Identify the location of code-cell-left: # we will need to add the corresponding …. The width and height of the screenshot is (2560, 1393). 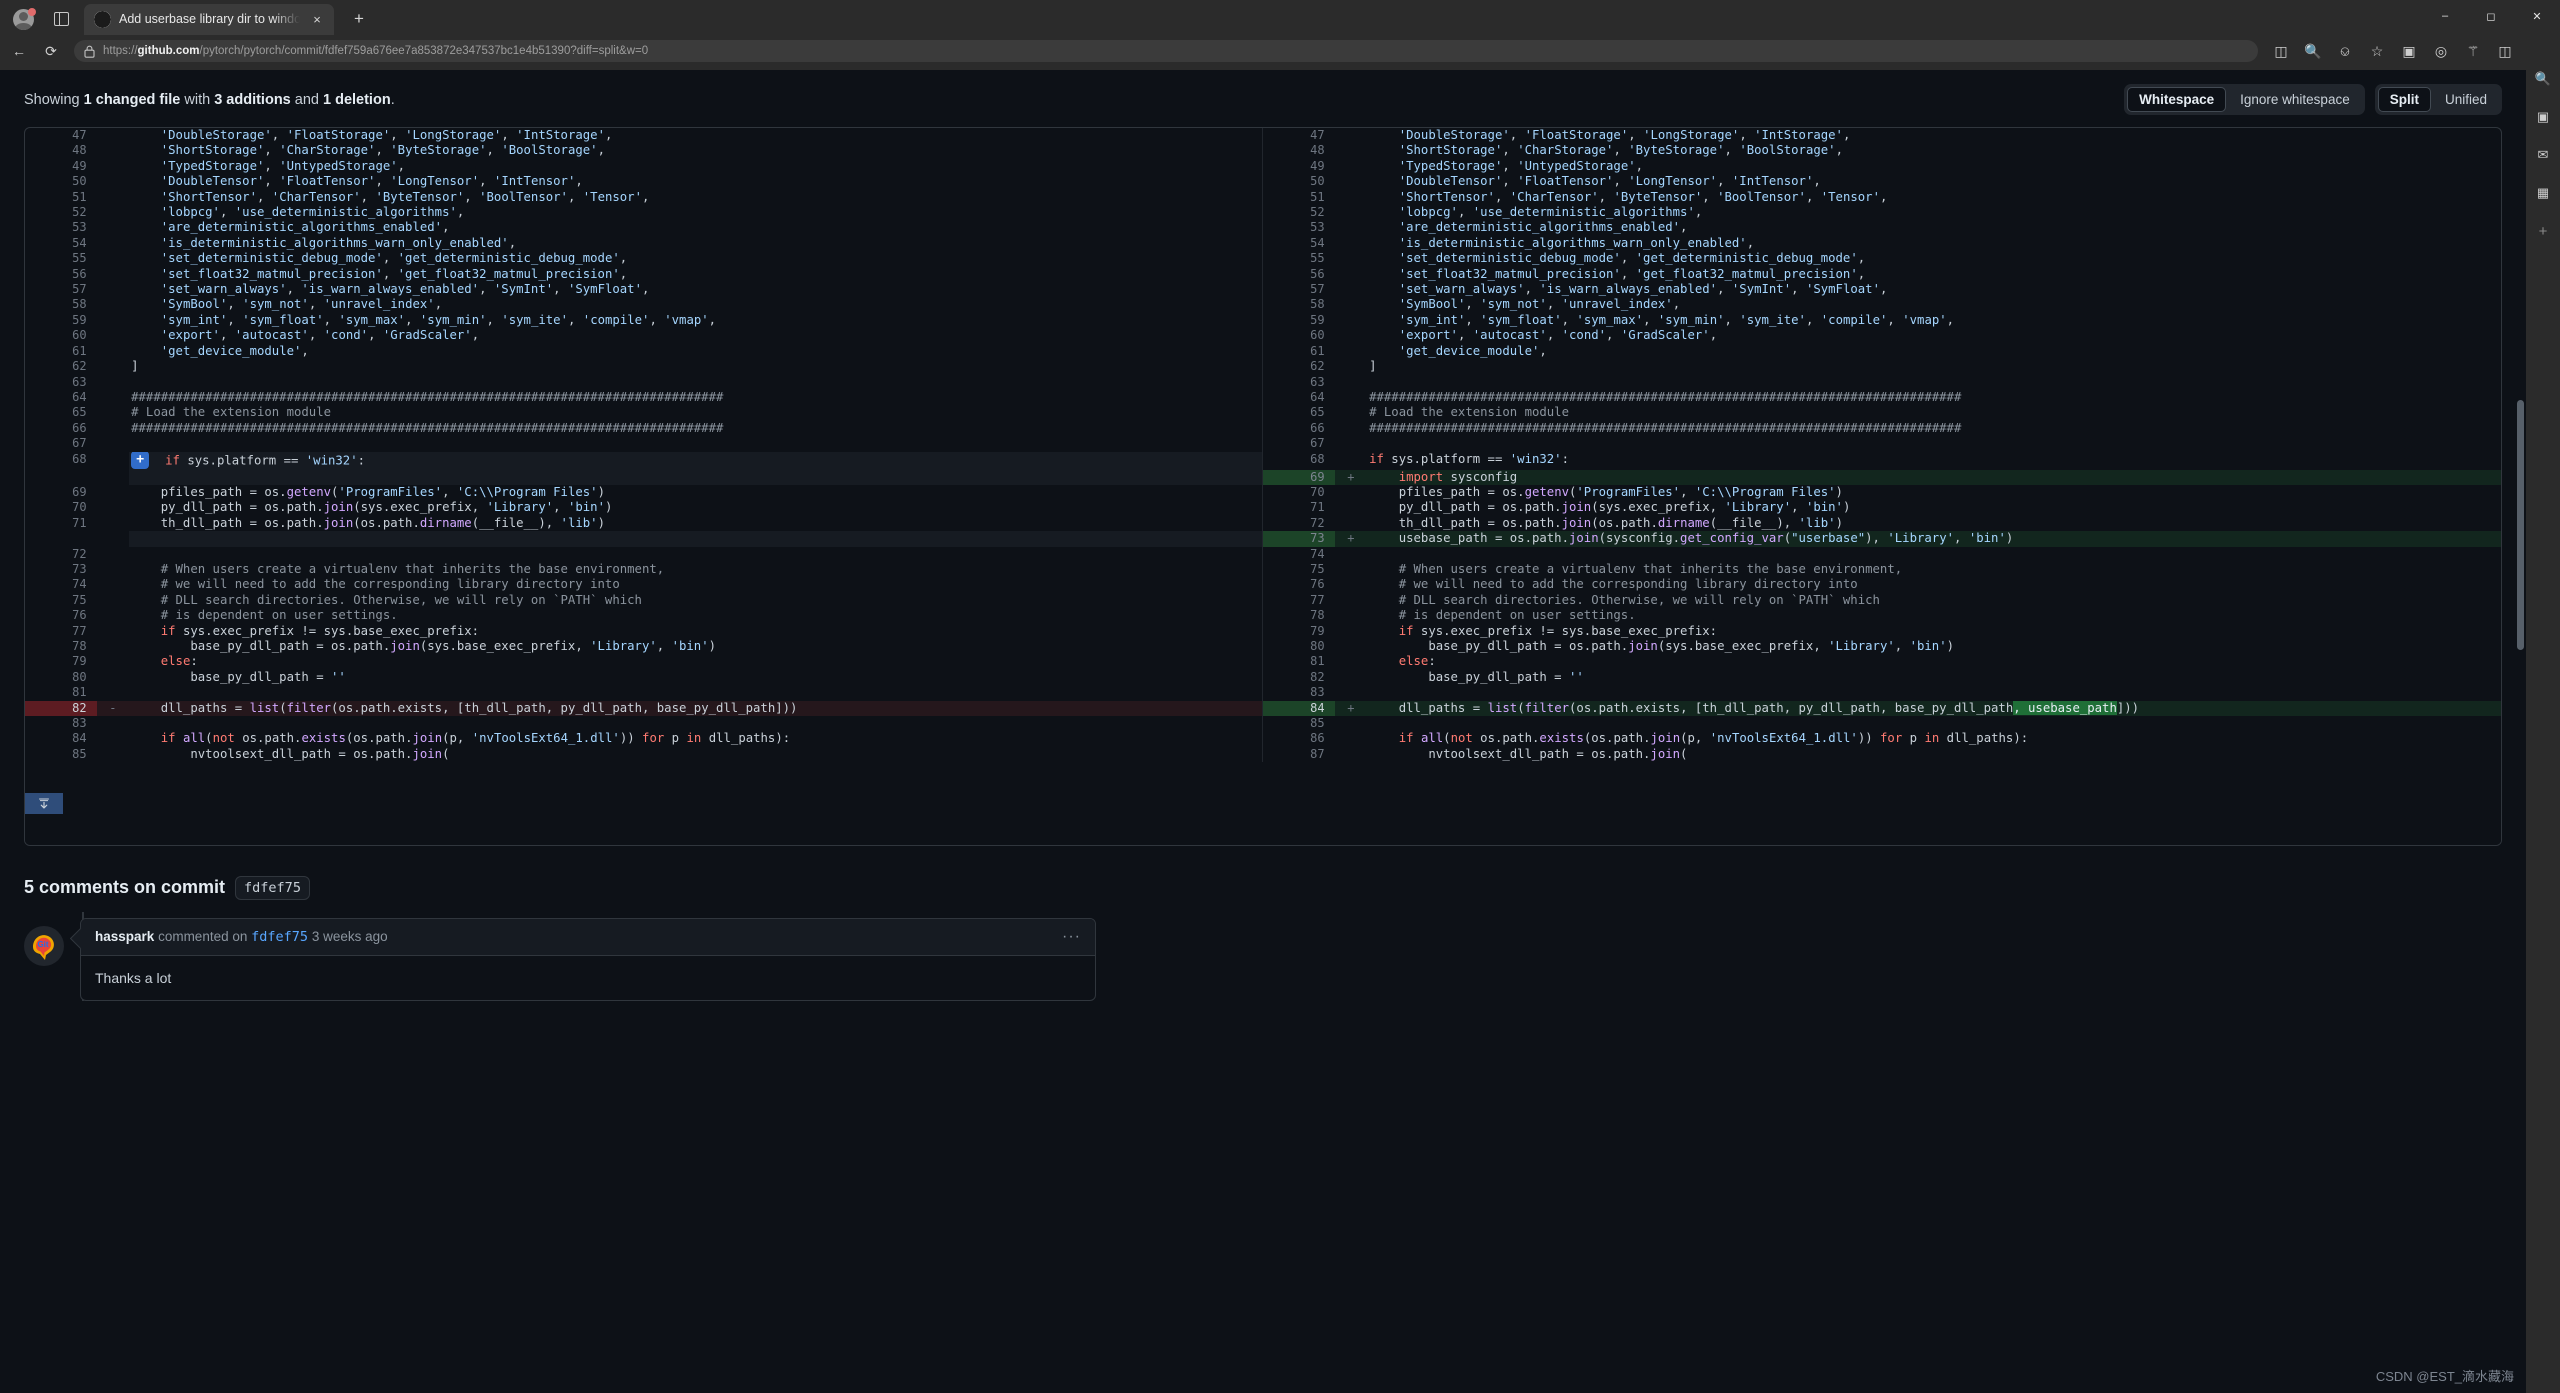
(696, 585).